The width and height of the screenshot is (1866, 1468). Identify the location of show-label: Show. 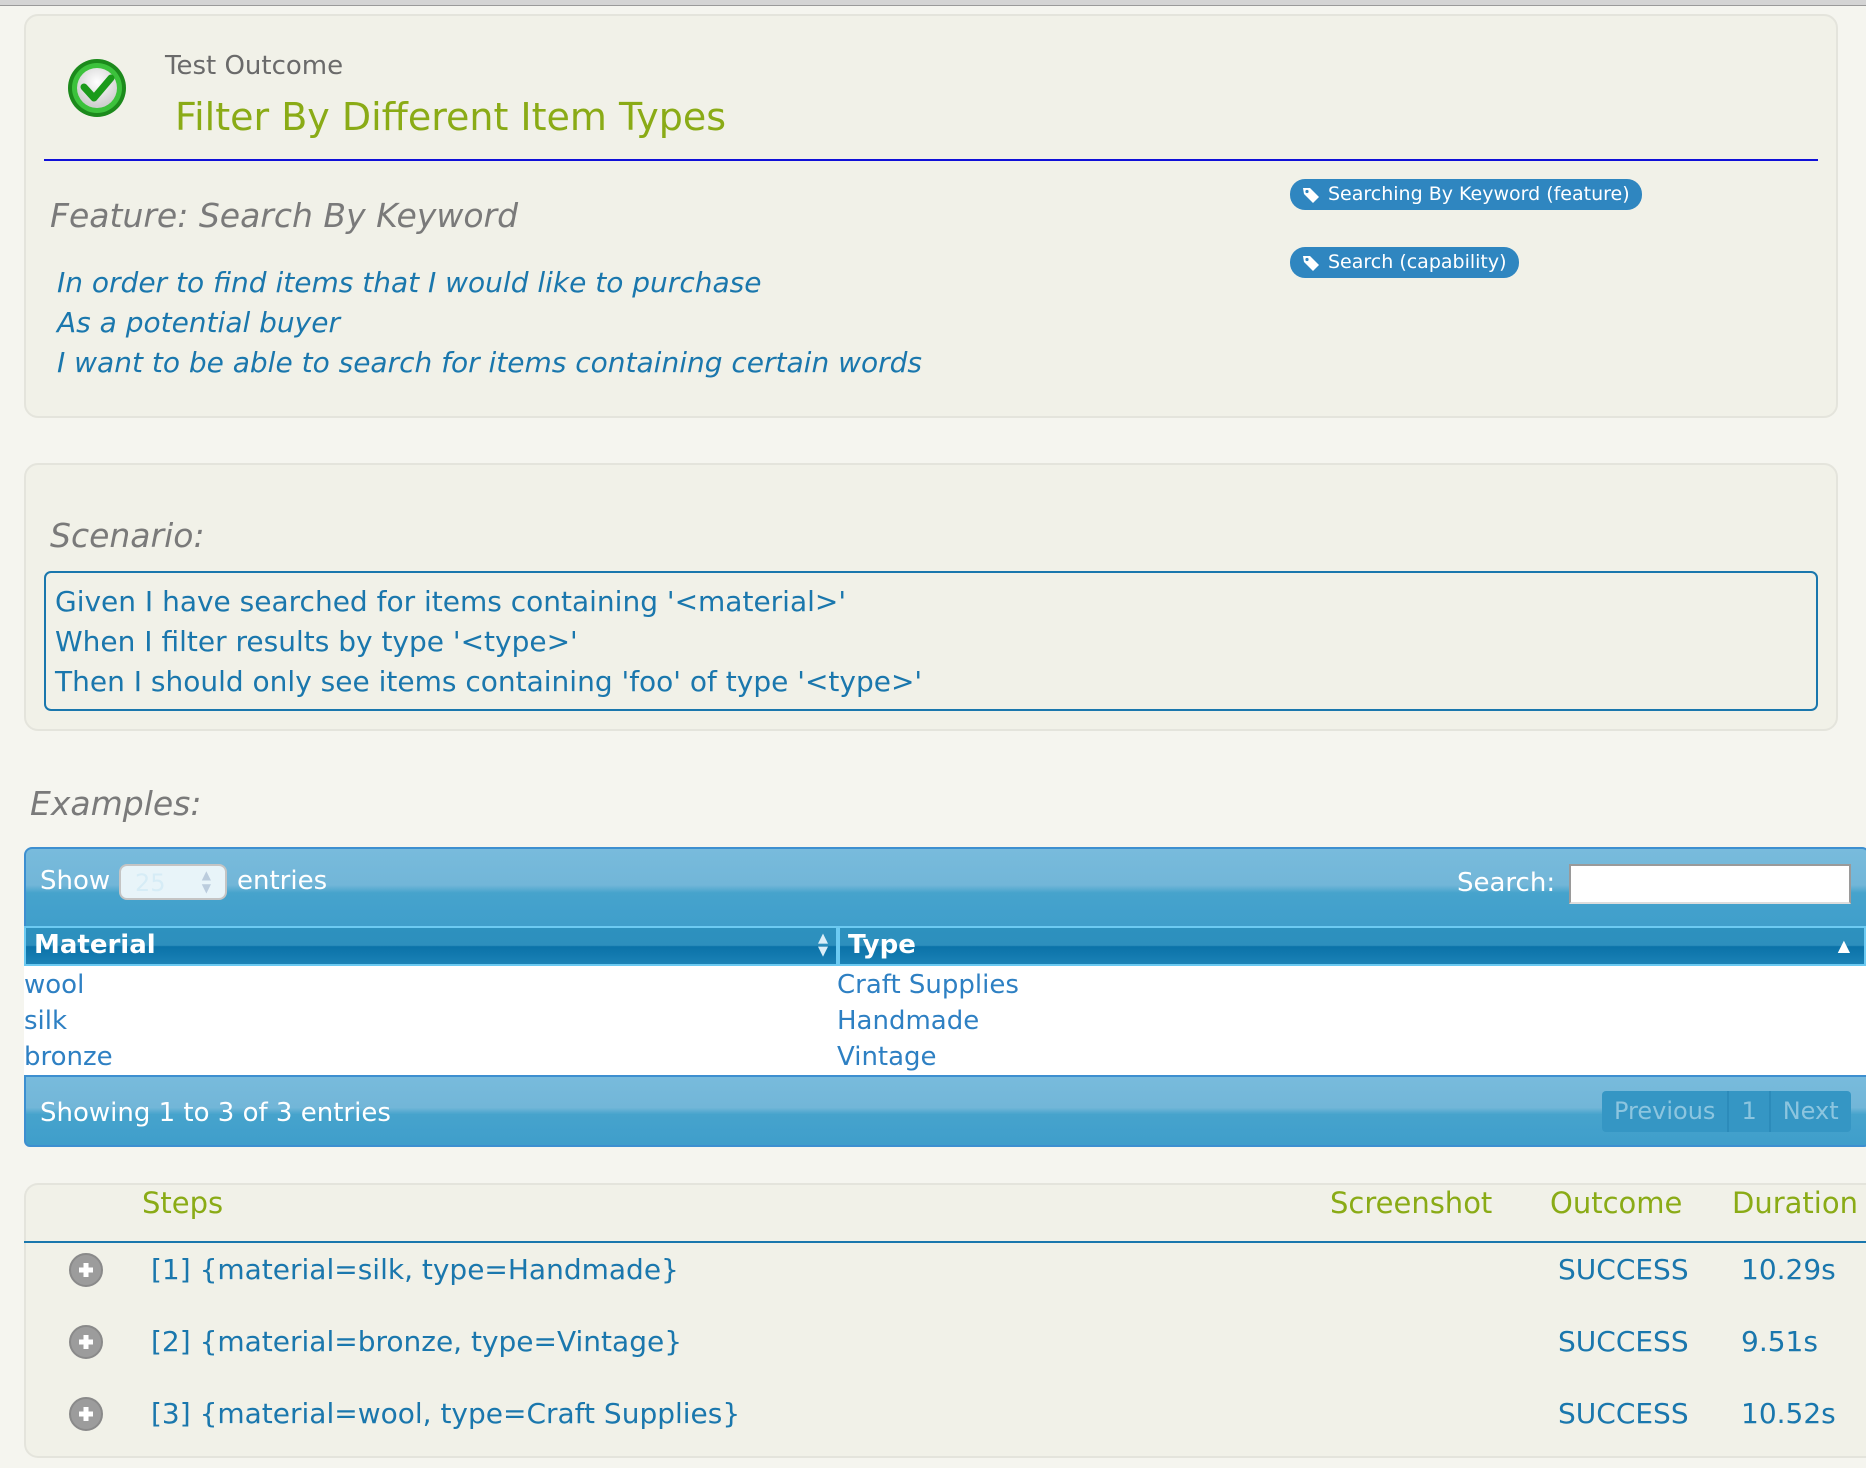
(75, 881).